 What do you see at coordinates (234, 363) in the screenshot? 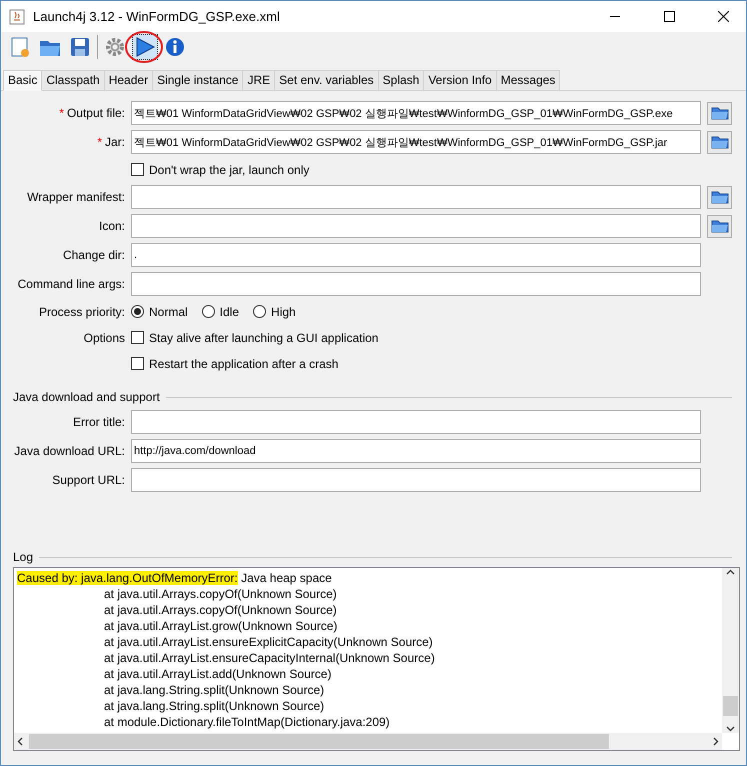
I see `checkbox: Restart the application after a crash` at bounding box center [234, 363].